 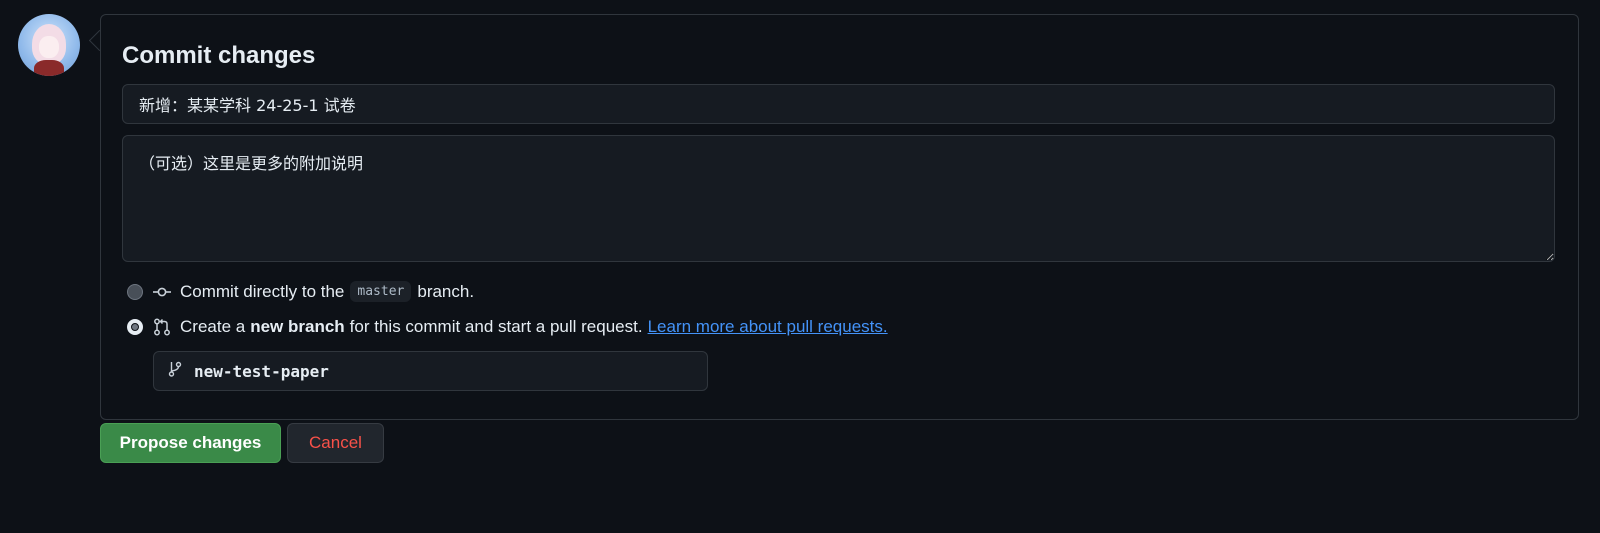 What do you see at coordinates (219, 55) in the screenshot?
I see `panel-title: Commit changes` at bounding box center [219, 55].